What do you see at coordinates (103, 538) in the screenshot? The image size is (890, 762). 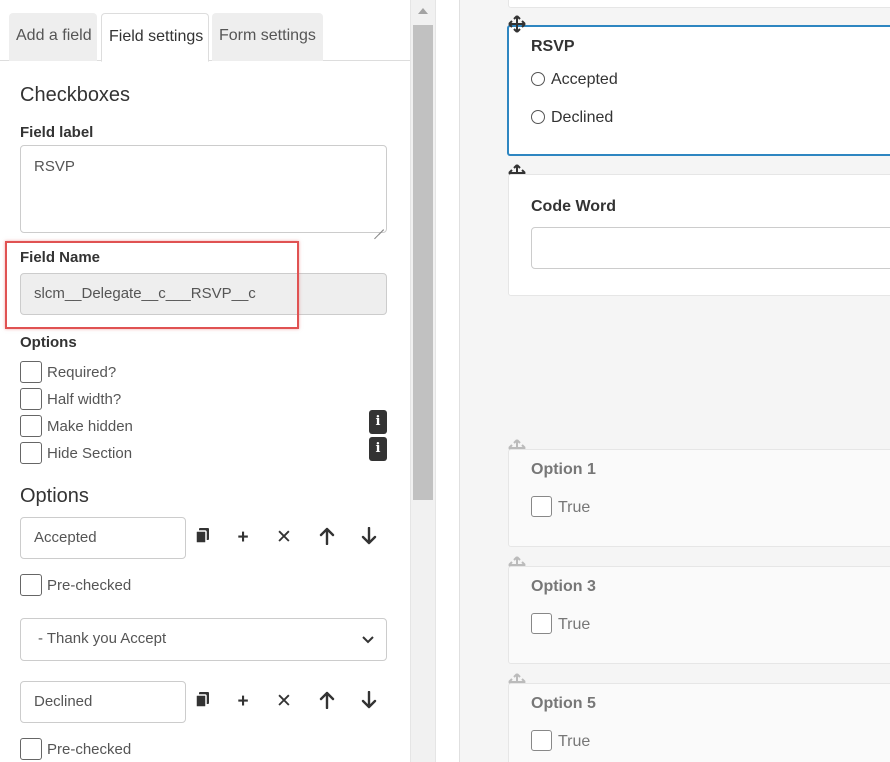 I see `option-value-input: Accepted` at bounding box center [103, 538].